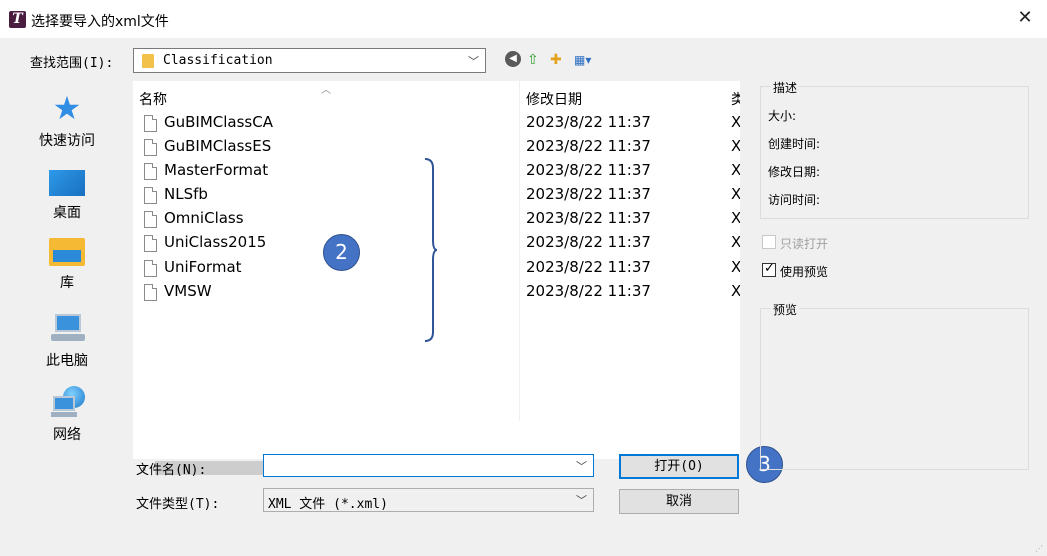 The width and height of the screenshot is (1047, 556). Describe the element at coordinates (769, 242) in the screenshot. I see `readonly-checkbox` at that location.